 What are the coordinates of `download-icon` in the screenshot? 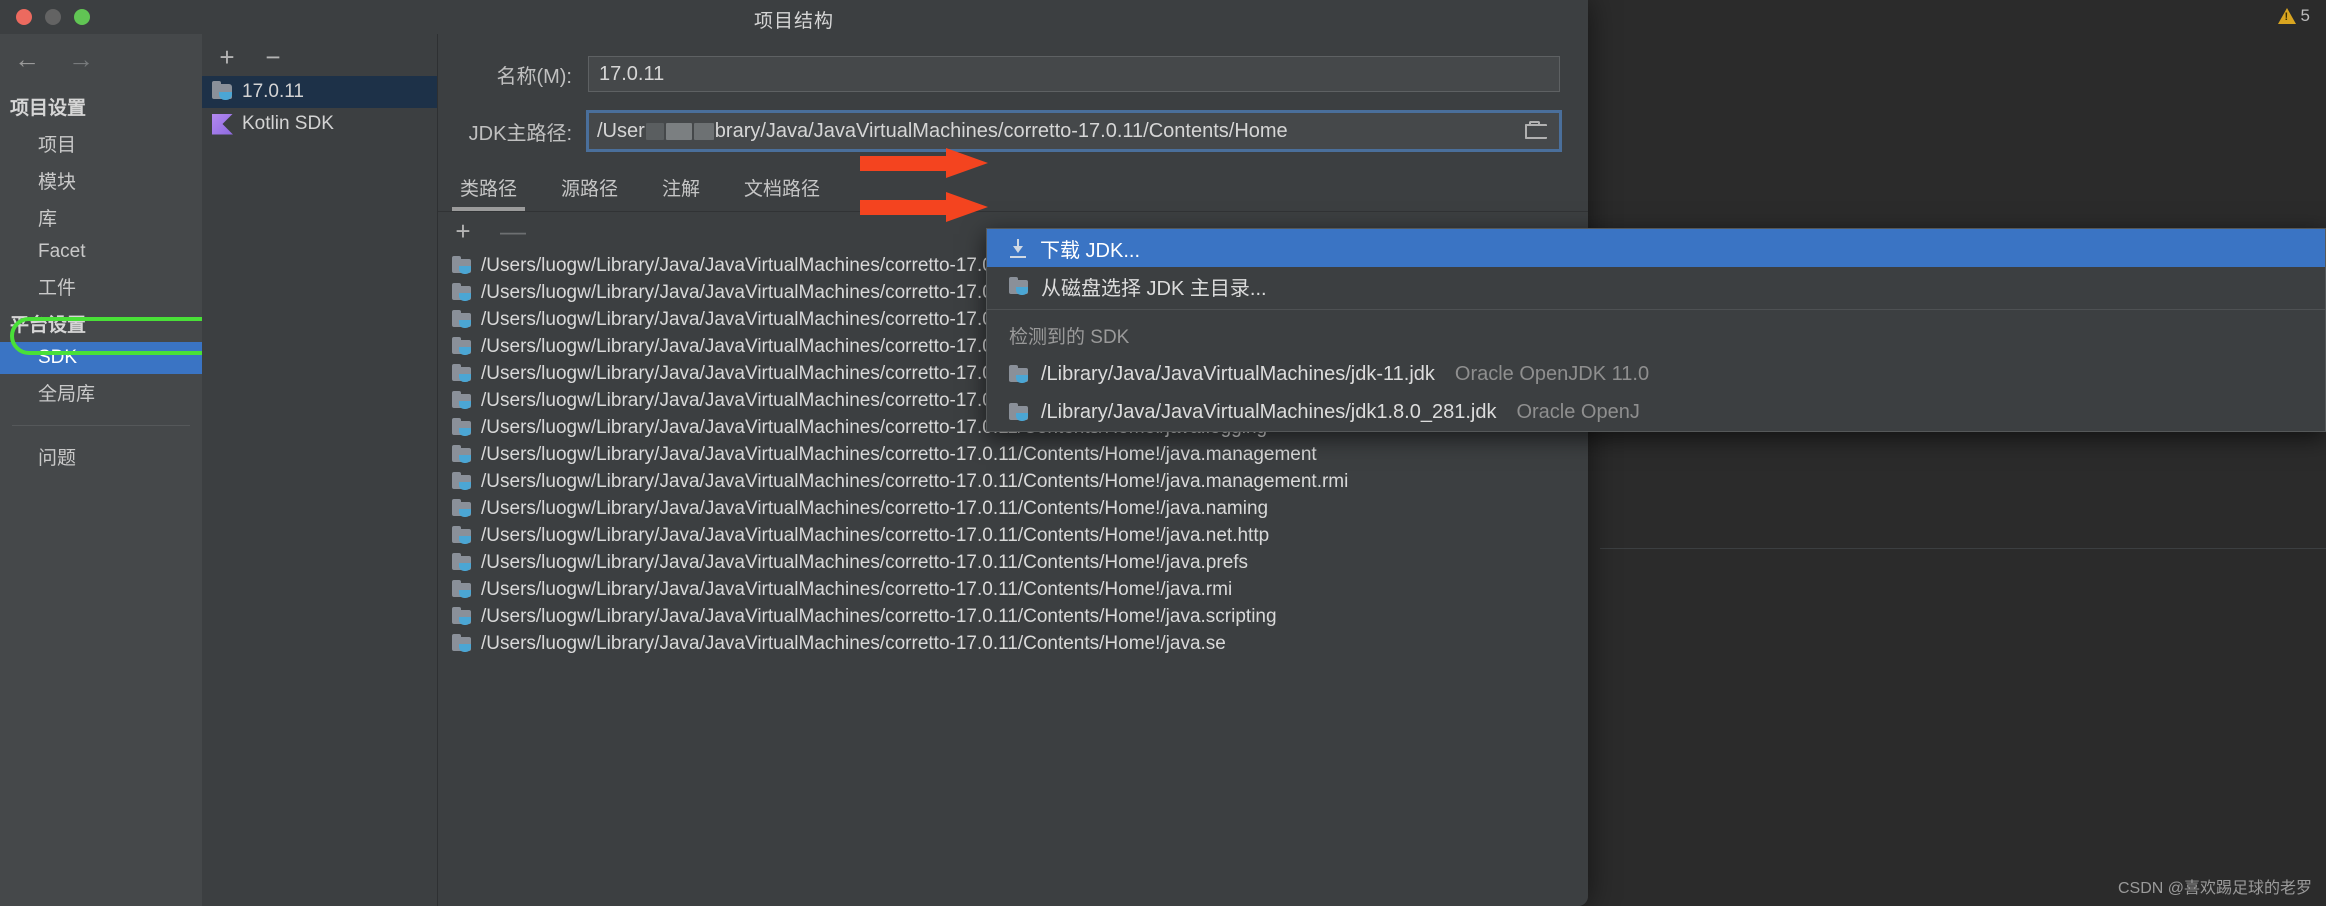 It's located at (1018, 248).